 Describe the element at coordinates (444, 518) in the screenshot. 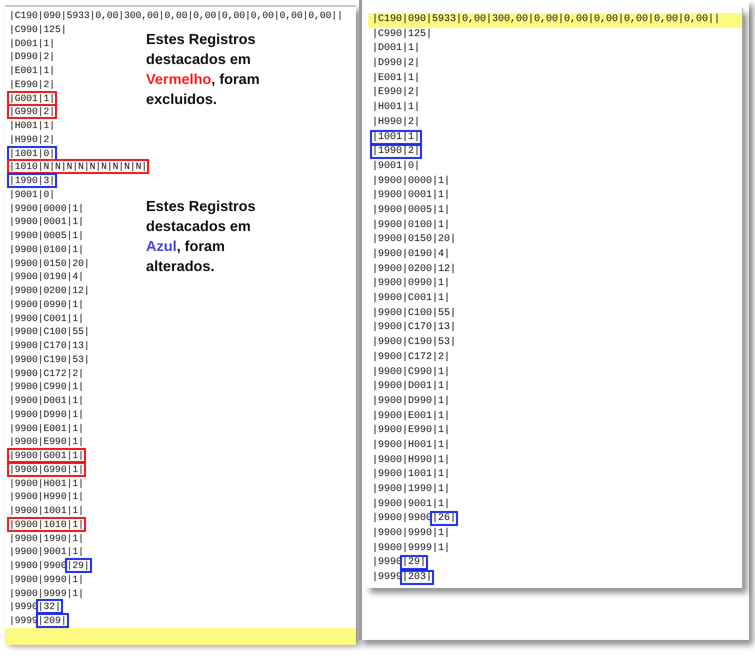

I see `marked-code-text: |26|` at that location.